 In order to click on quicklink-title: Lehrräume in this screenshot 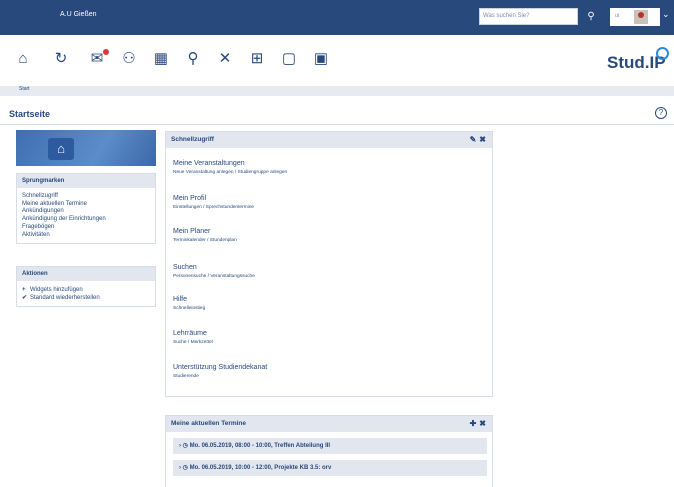, I will do `click(193, 333)`.